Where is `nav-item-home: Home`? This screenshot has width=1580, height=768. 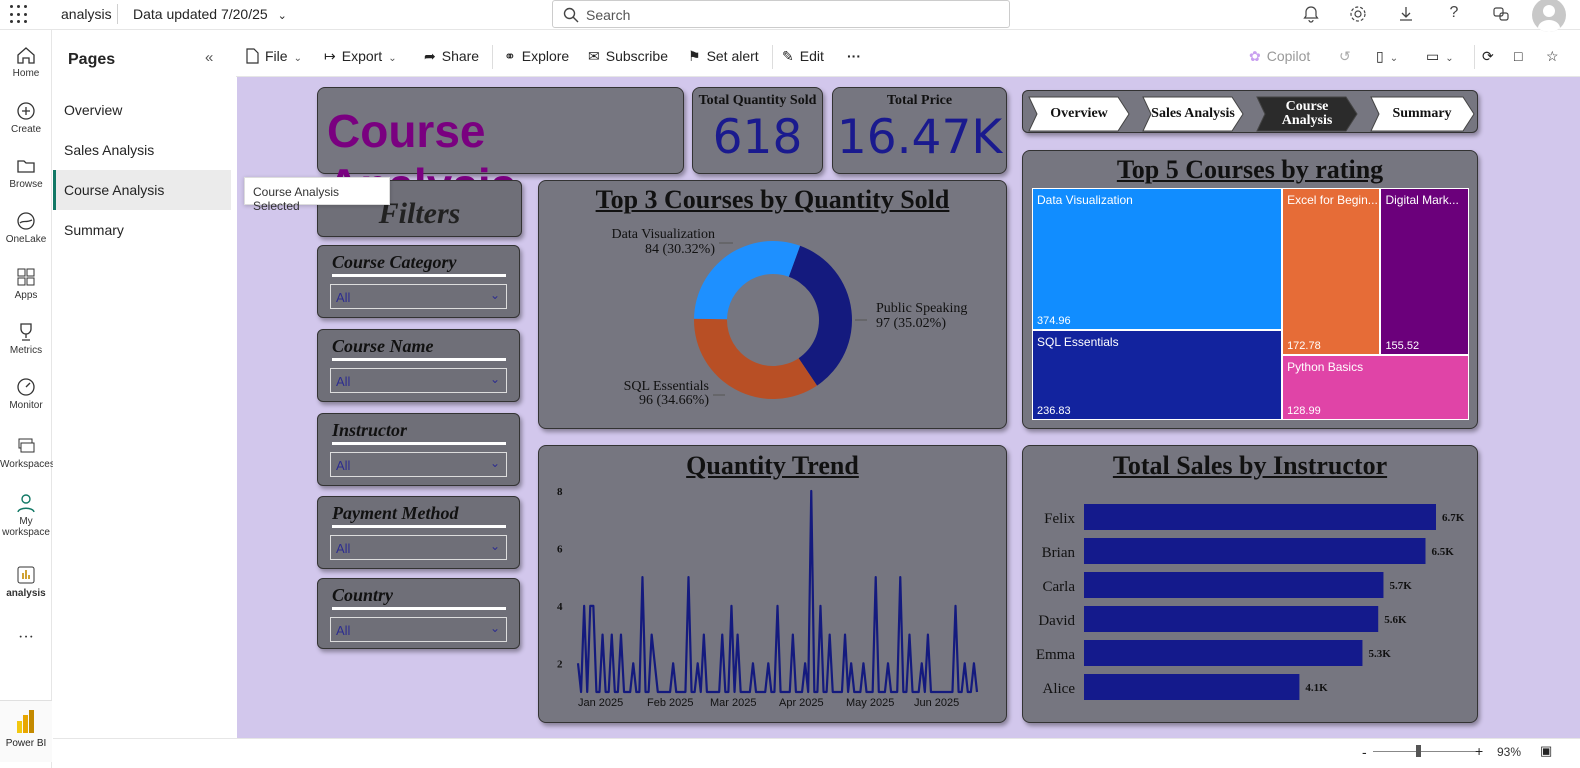 nav-item-home: Home is located at coordinates (26, 61).